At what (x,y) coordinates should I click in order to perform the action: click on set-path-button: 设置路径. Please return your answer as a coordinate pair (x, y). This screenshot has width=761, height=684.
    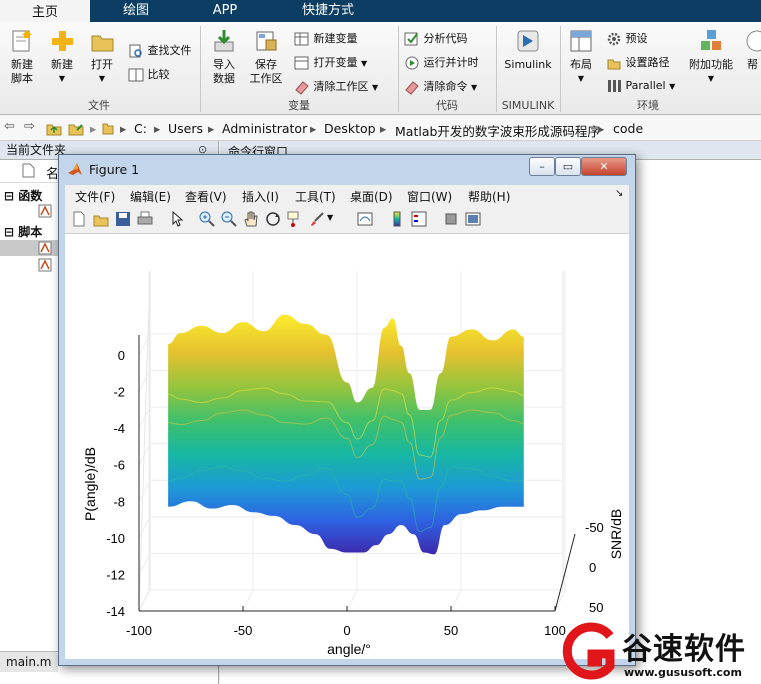
    Looking at the image, I should click on (638, 62).